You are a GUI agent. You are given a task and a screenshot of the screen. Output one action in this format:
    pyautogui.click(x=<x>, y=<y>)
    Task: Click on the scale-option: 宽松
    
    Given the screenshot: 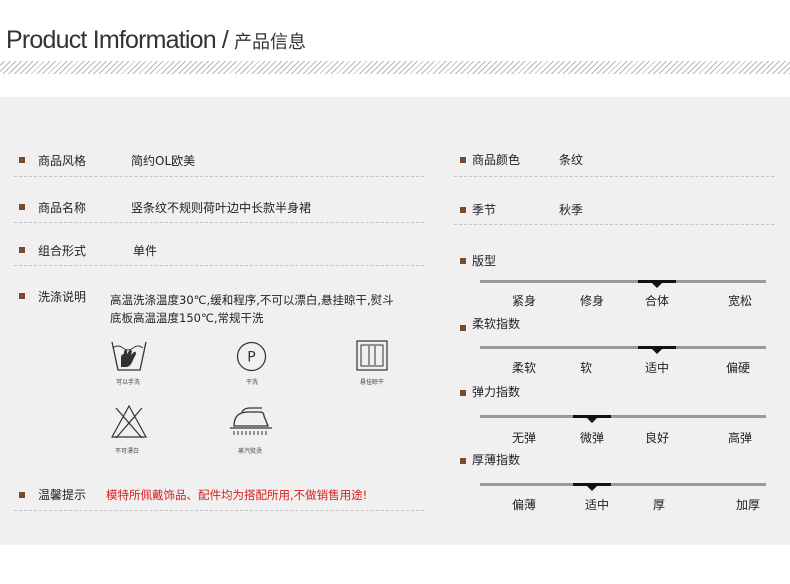 What is the action you would take?
    pyautogui.click(x=740, y=301)
    